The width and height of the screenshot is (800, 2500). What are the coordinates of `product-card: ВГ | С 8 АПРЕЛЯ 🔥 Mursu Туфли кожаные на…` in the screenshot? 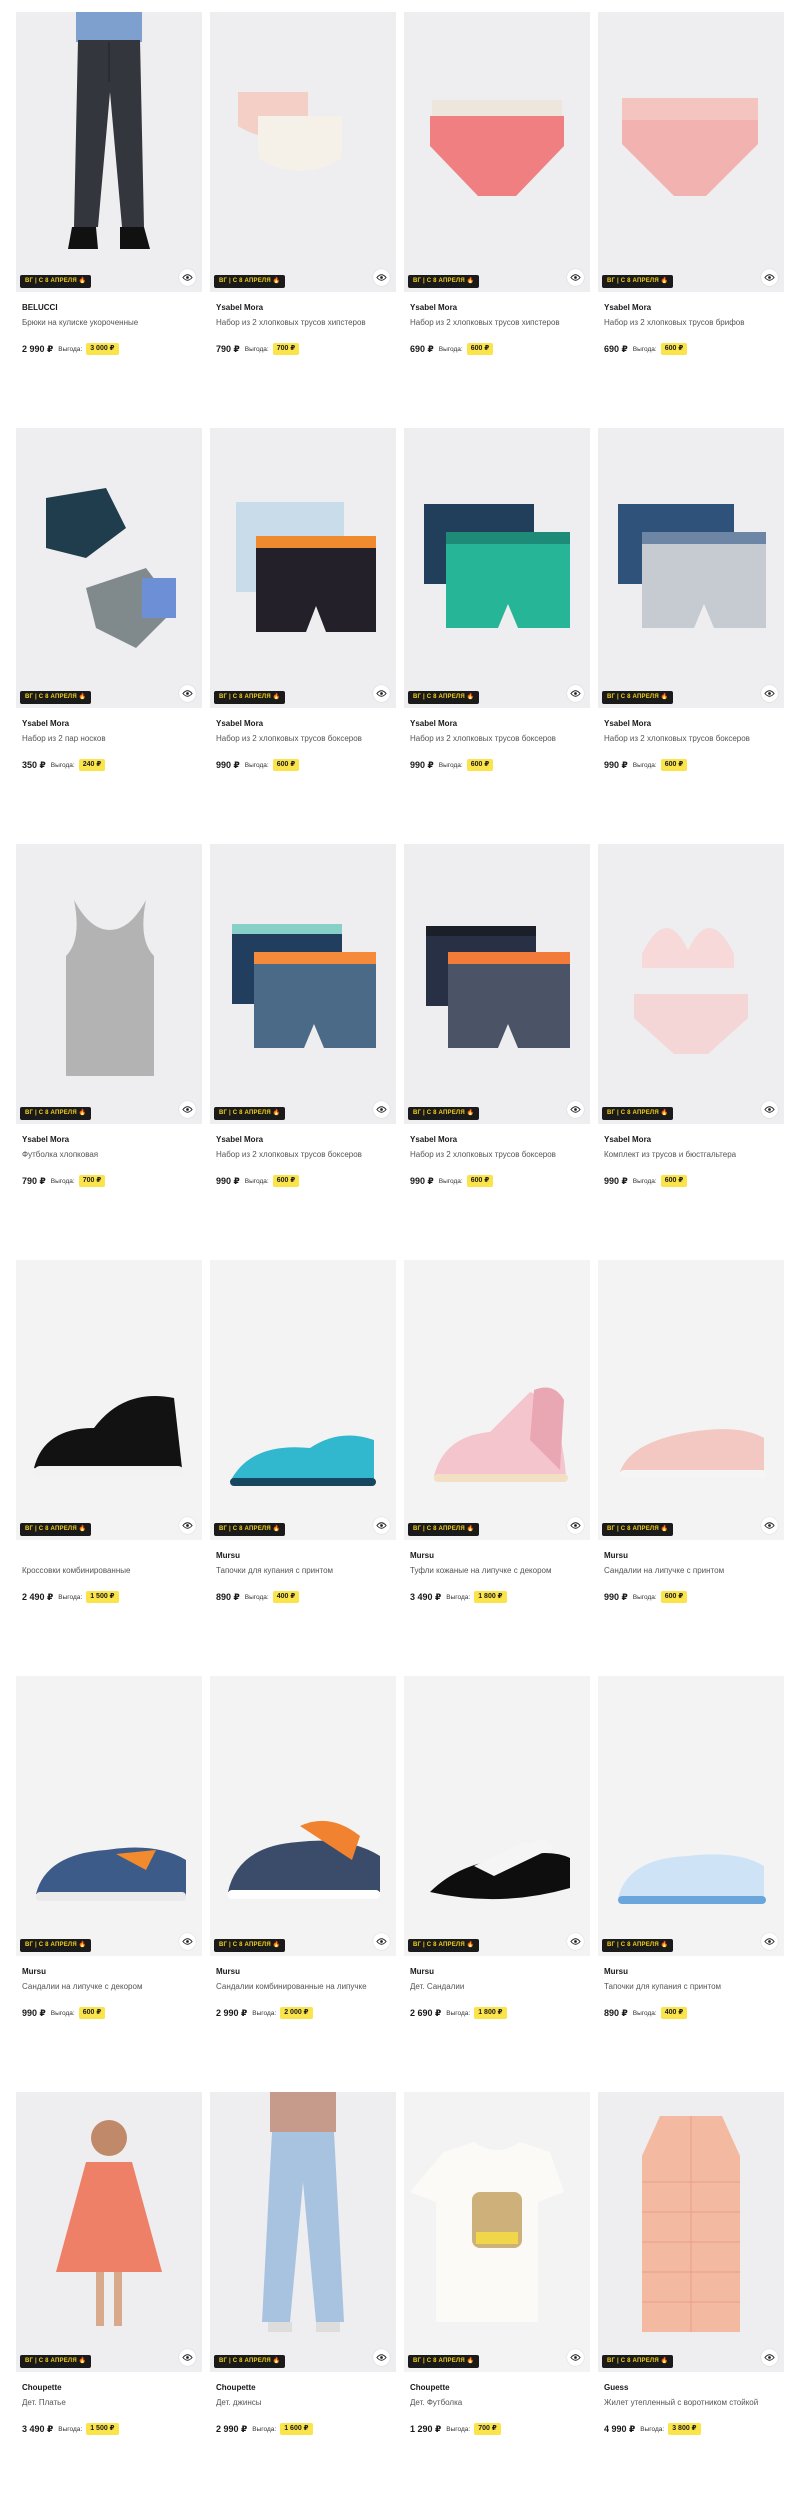 It's located at (497, 1464).